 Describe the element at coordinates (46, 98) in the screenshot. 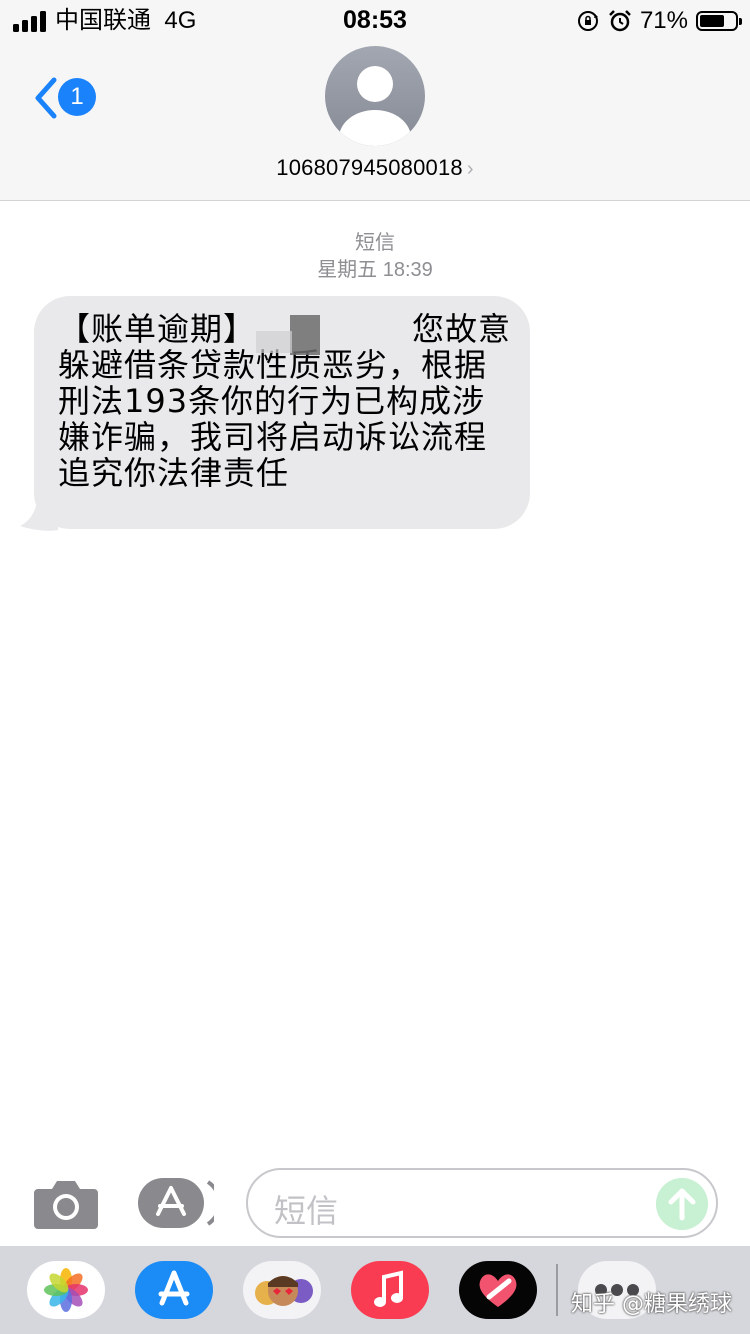

I see `chevron-left-icon` at that location.